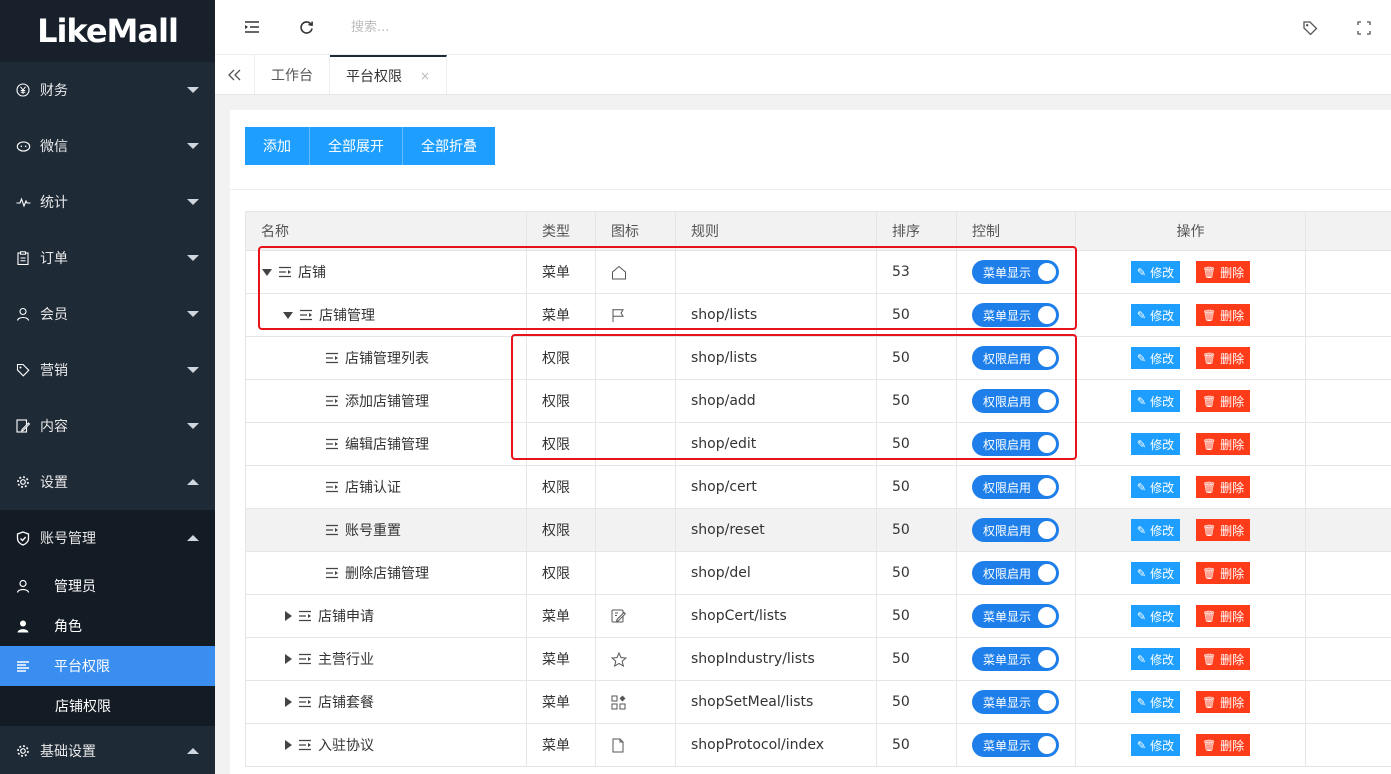  What do you see at coordinates (305, 616) in the screenshot?
I see `node-list-icon` at bounding box center [305, 616].